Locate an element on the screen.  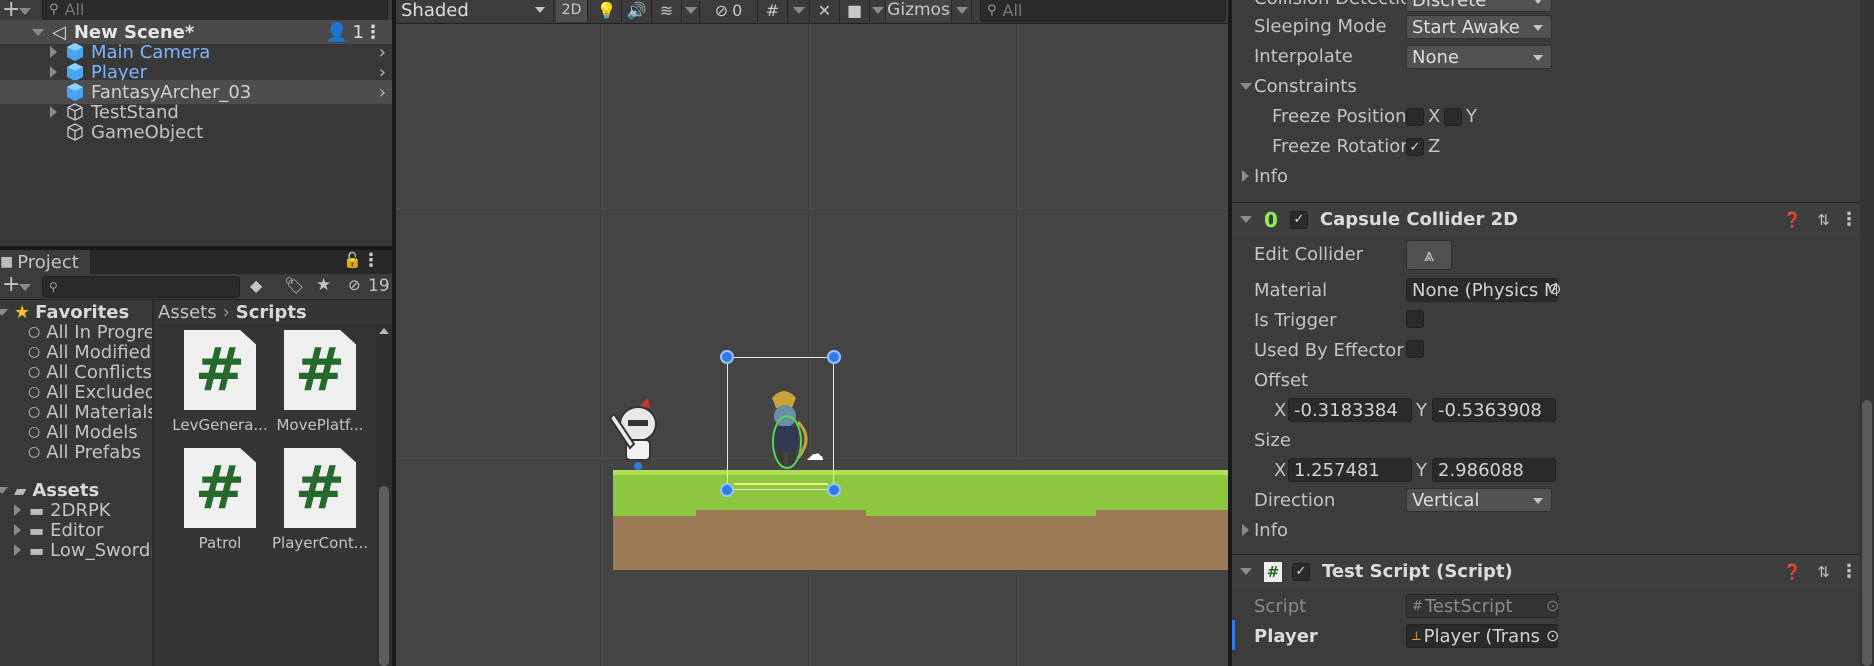
material-field: None (Physics M is located at coordinates (1482, 290).